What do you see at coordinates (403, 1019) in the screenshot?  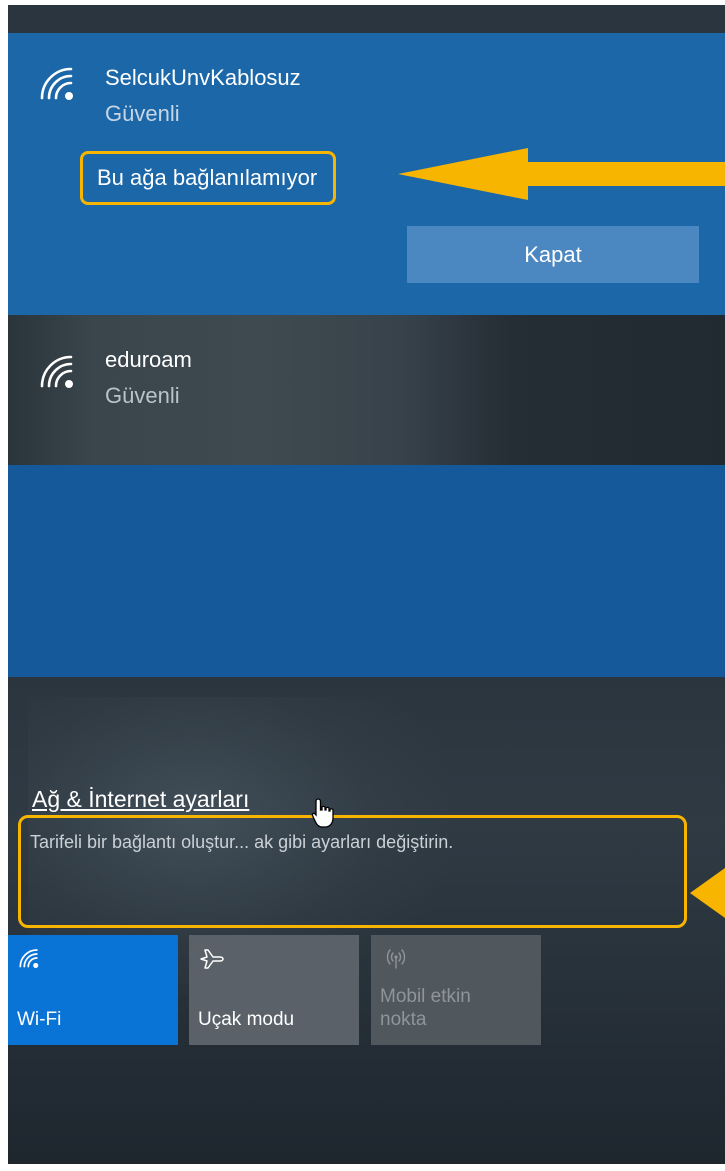 I see `tile-label-line2: nokta` at bounding box center [403, 1019].